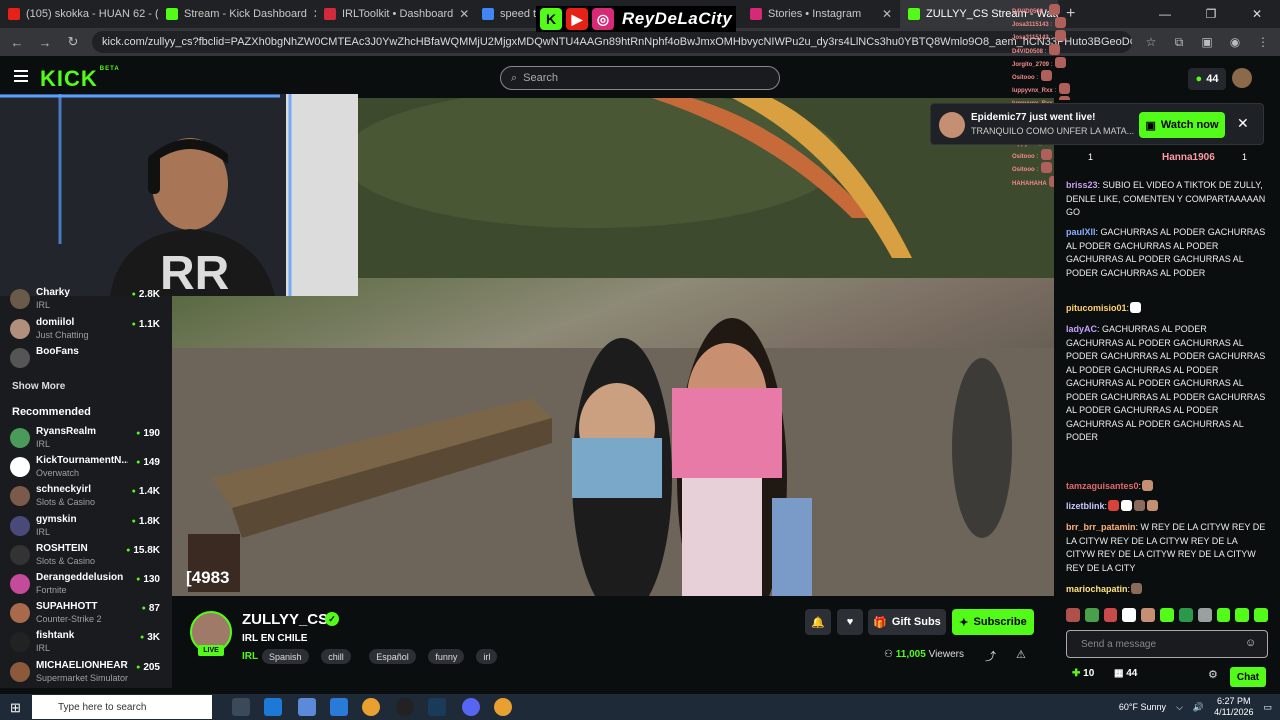  What do you see at coordinates (371, 707) in the screenshot?
I see `chrome-icon` at bounding box center [371, 707].